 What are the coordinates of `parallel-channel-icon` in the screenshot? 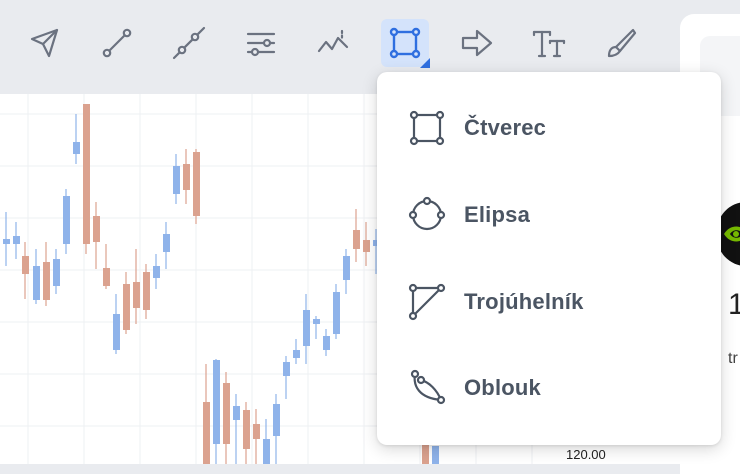 It's located at (261, 44).